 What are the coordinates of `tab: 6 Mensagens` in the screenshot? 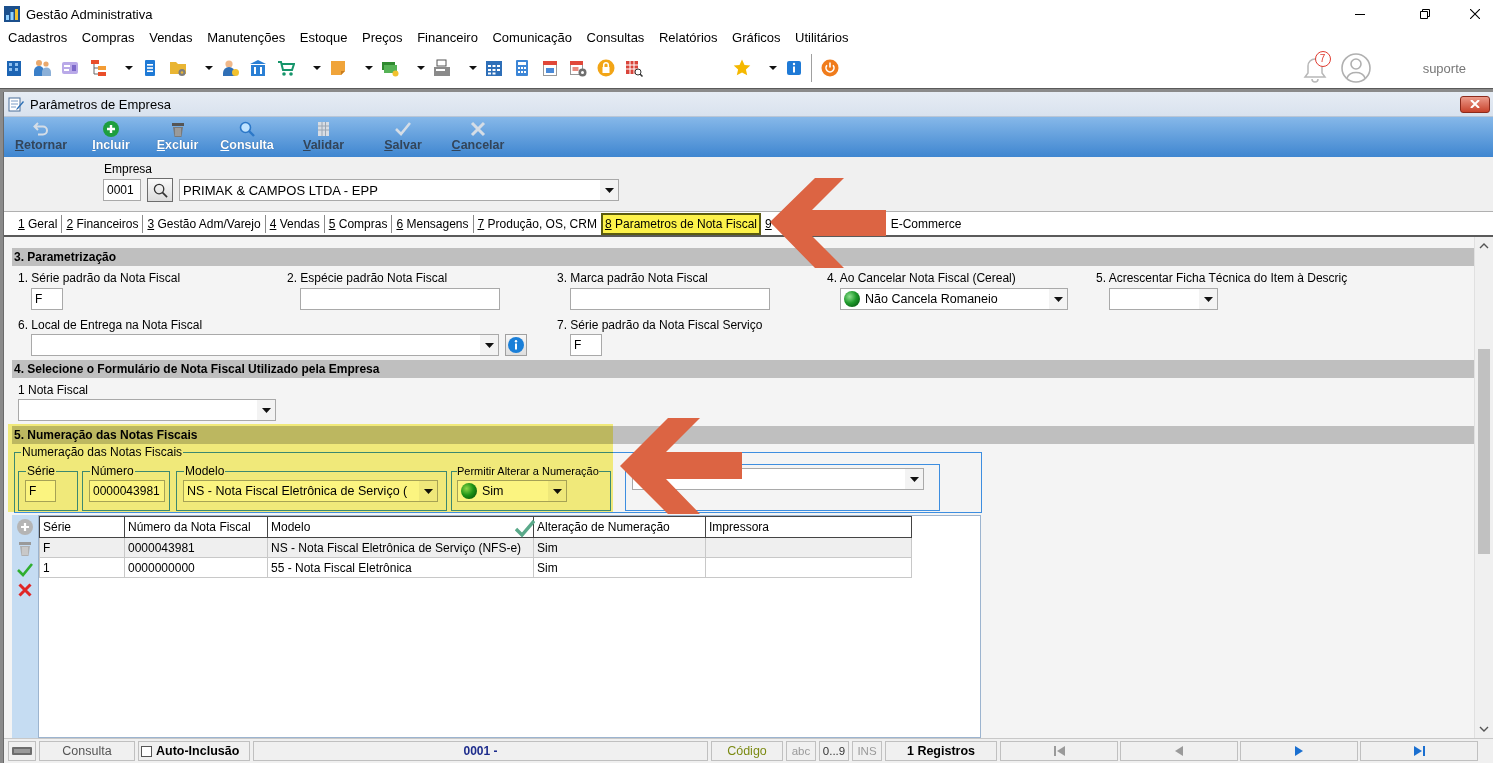 It's located at (432, 223).